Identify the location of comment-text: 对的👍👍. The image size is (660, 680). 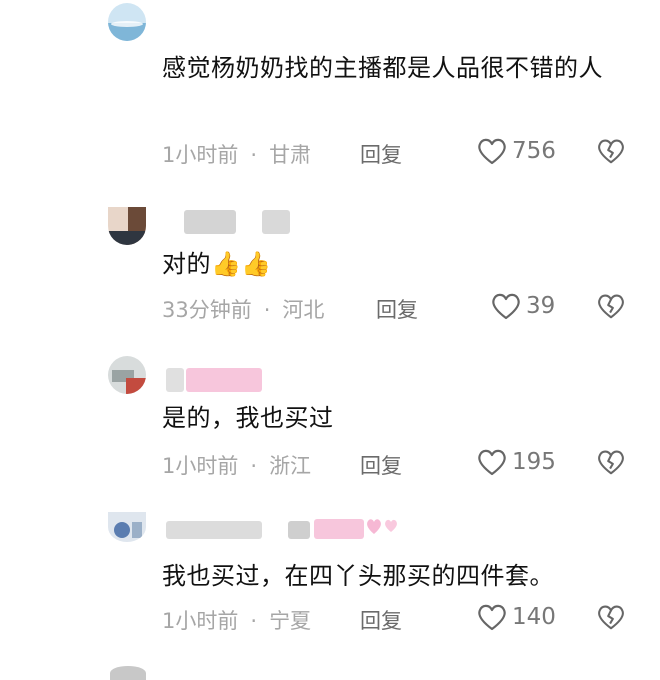
(217, 264).